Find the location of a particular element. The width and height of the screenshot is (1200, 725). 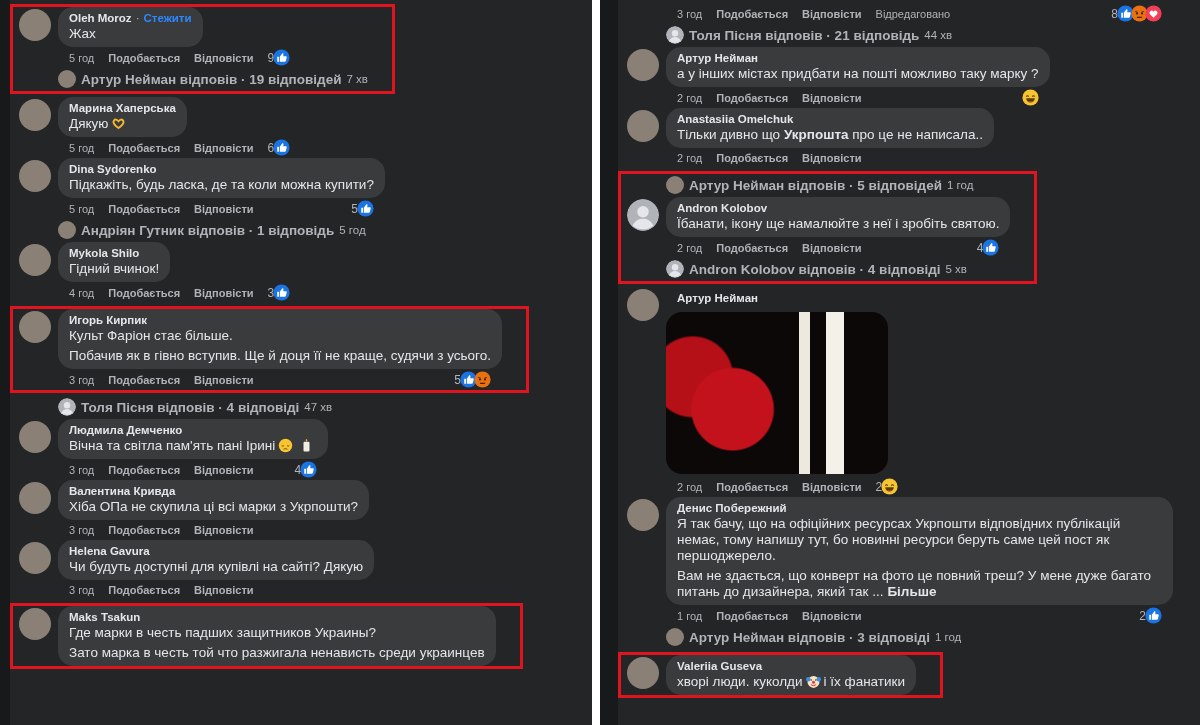

avatar-icon is located at coordinates (67, 407).